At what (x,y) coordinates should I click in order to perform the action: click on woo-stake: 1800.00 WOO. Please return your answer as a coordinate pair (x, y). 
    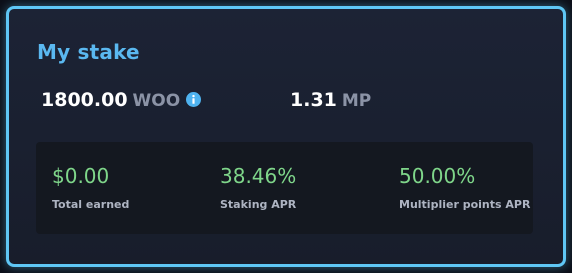
    Looking at the image, I should click on (121, 100).